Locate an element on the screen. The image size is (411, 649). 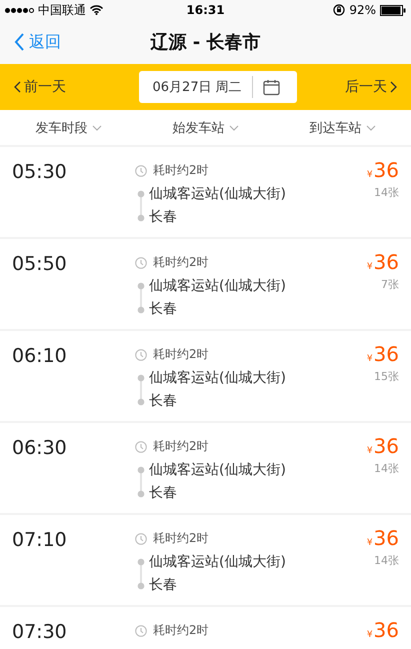
trip-card: 06:30 耗时约2时 仙城客运站(仙城大街) 长春 ¥36 14张 is located at coordinates (205, 468).